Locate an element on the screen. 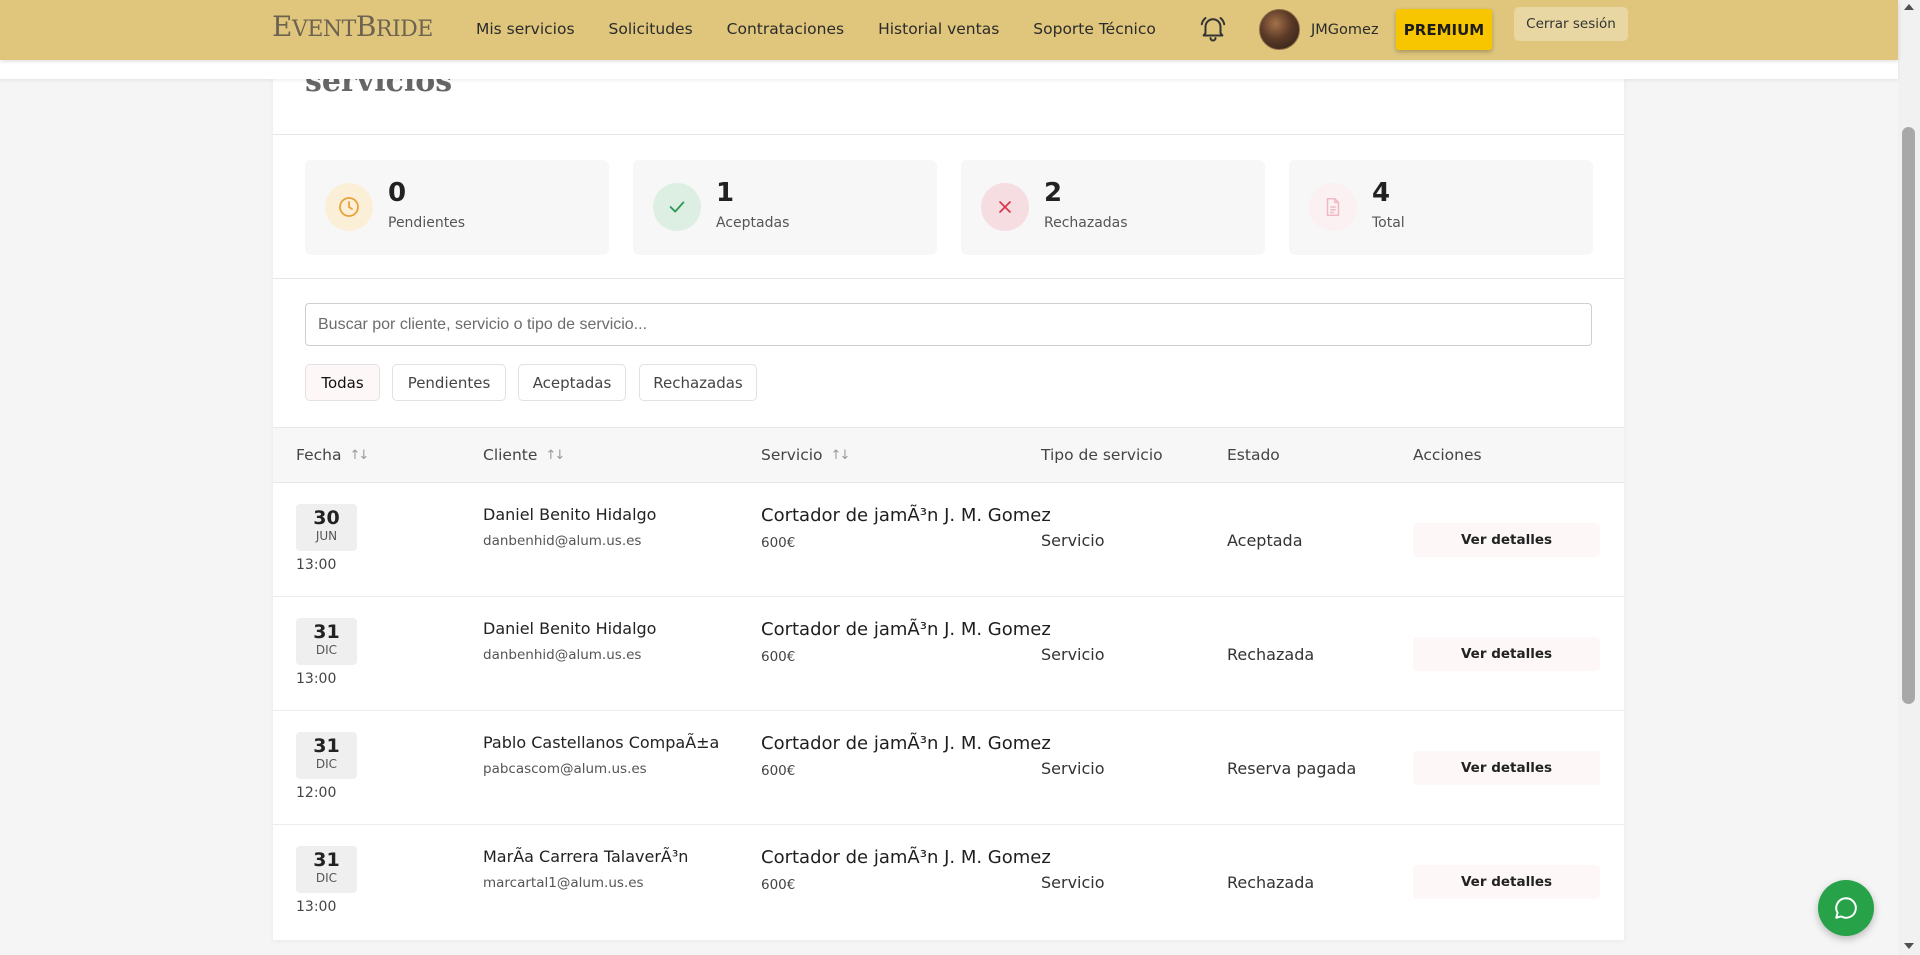  column-header-label: Fecha is located at coordinates (319, 455).